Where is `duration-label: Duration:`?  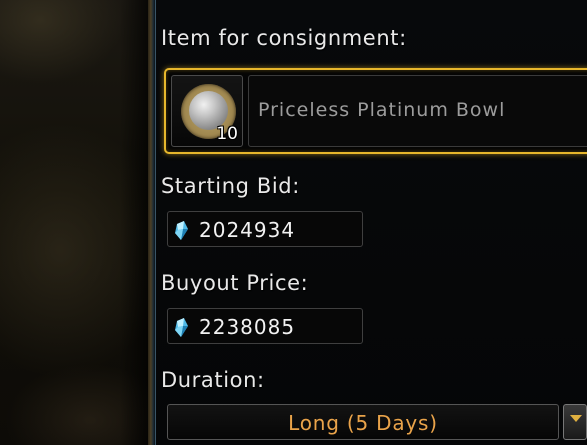 duration-label: Duration: is located at coordinates (213, 380).